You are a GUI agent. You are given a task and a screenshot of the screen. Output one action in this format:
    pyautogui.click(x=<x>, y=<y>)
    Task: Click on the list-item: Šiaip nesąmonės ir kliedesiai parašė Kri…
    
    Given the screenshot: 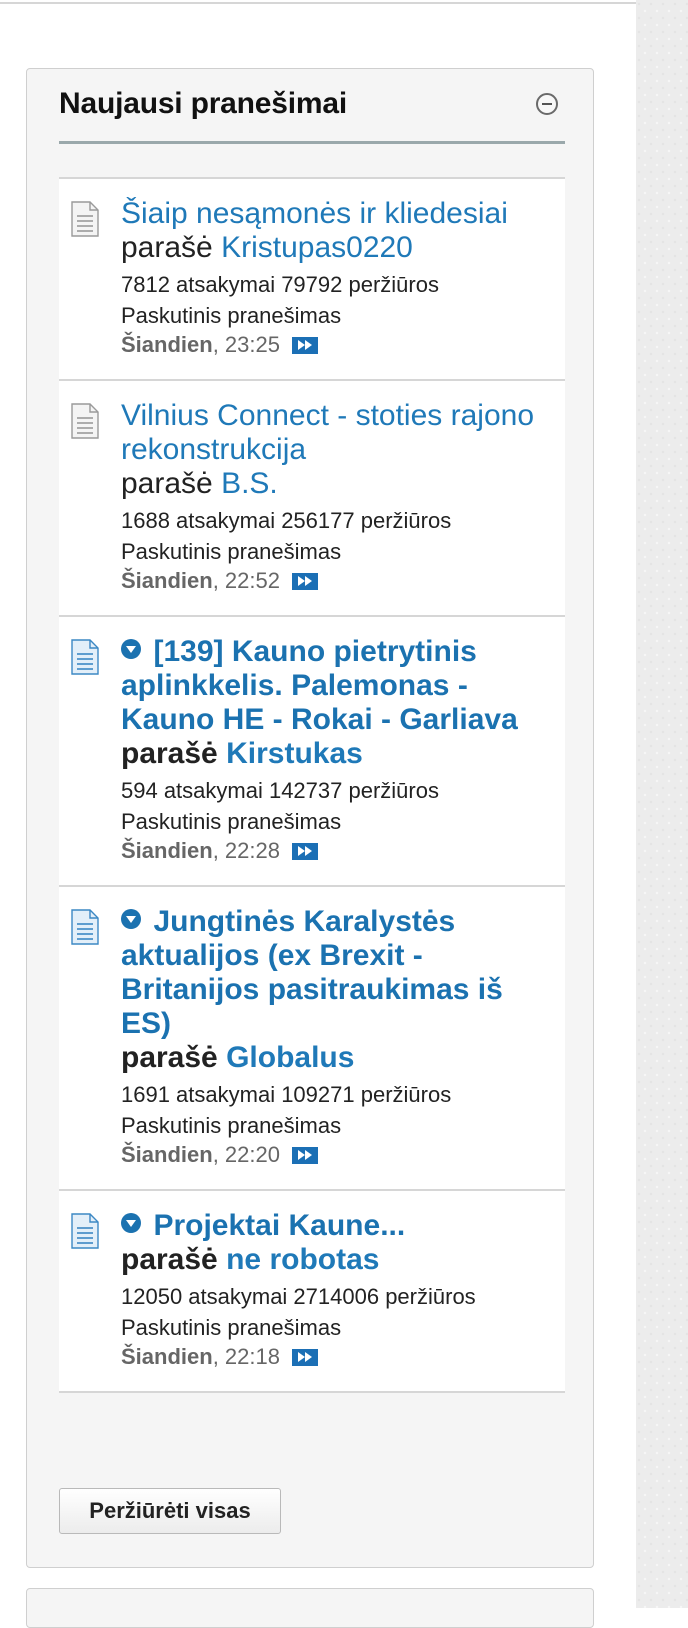 What is the action you would take?
    pyautogui.click(x=312, y=280)
    